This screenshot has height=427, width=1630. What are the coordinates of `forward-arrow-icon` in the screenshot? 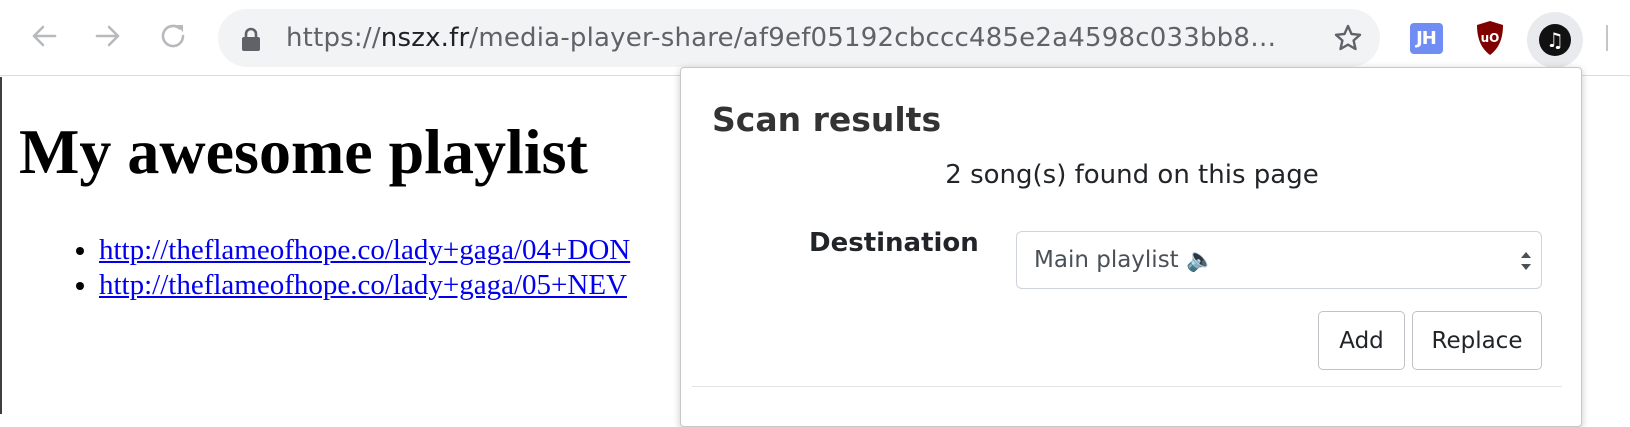 It's located at (107, 36).